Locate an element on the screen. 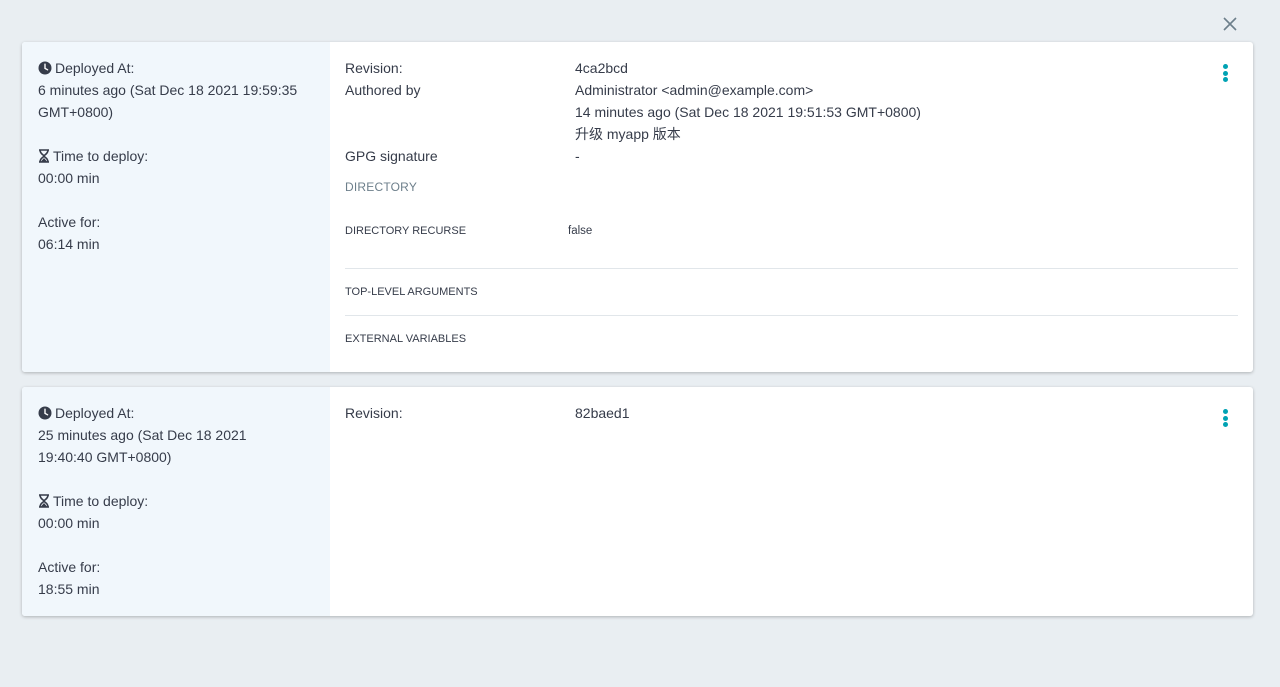 The image size is (1280, 687). close-button is located at coordinates (1230, 24).